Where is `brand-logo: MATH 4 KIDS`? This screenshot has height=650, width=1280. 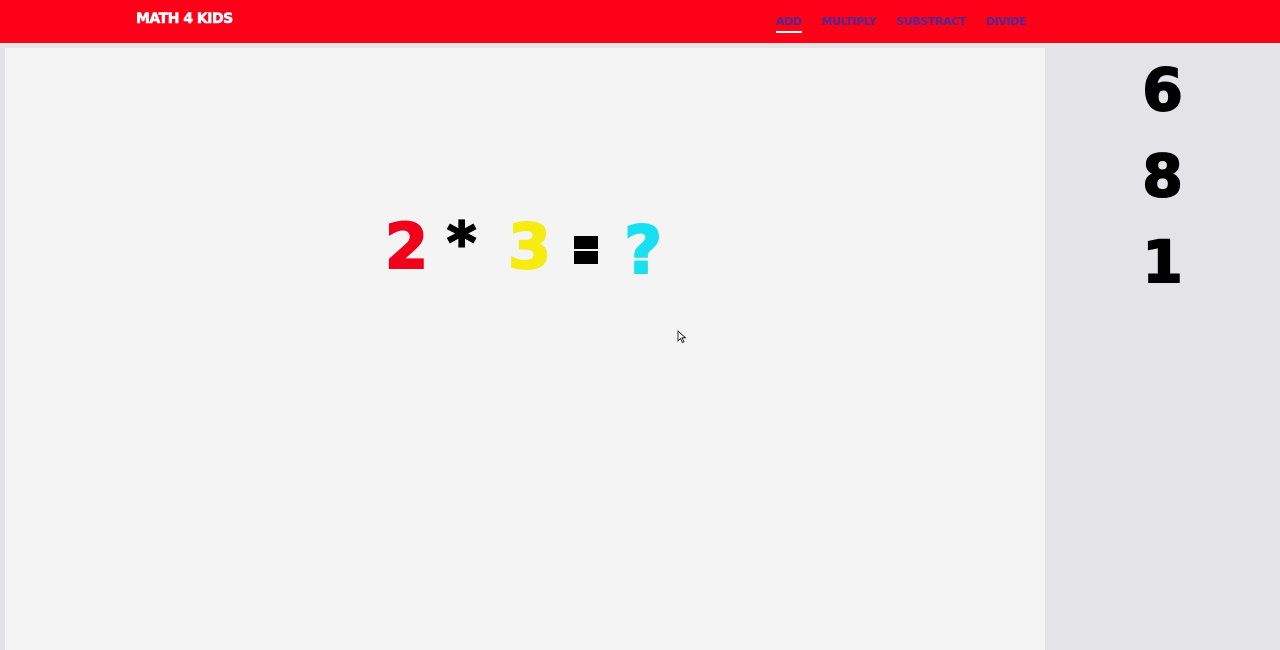 brand-logo: MATH 4 KIDS is located at coordinates (185, 19).